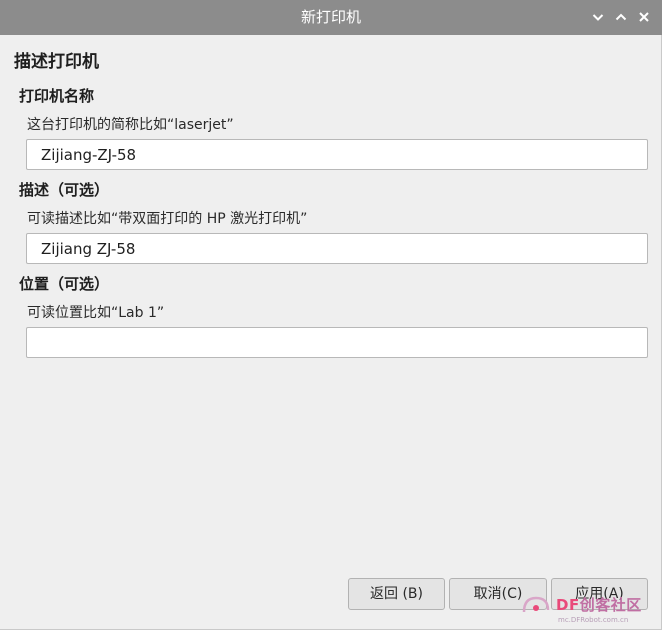 Image resolution: width=665 pixels, height=633 pixels. Describe the element at coordinates (64, 284) in the screenshot. I see `location-label: 位置（可选）` at that location.